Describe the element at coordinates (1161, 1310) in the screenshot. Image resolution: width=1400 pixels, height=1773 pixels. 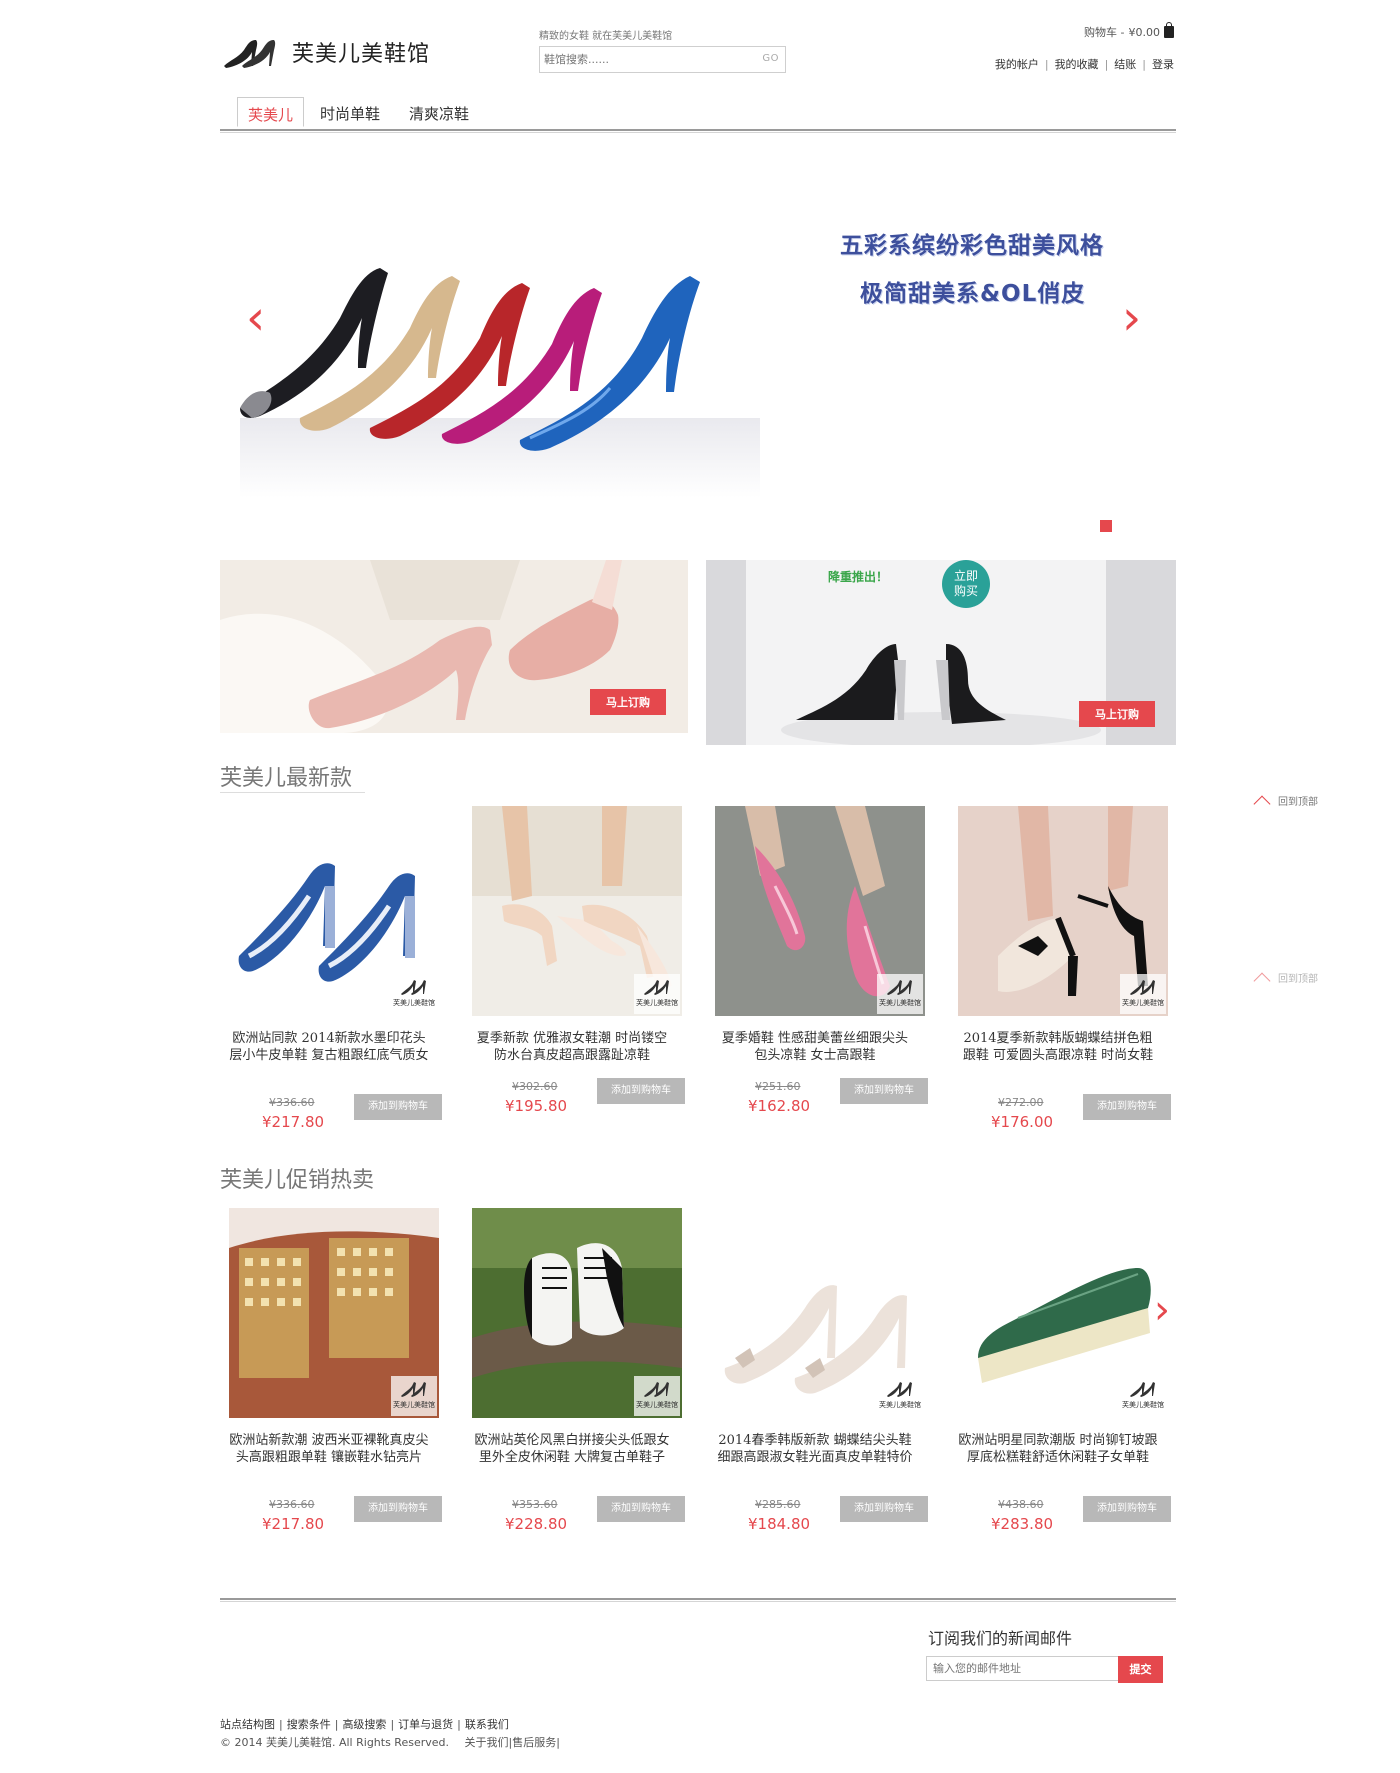
I see `carousel-next-arrow: ›` at that location.